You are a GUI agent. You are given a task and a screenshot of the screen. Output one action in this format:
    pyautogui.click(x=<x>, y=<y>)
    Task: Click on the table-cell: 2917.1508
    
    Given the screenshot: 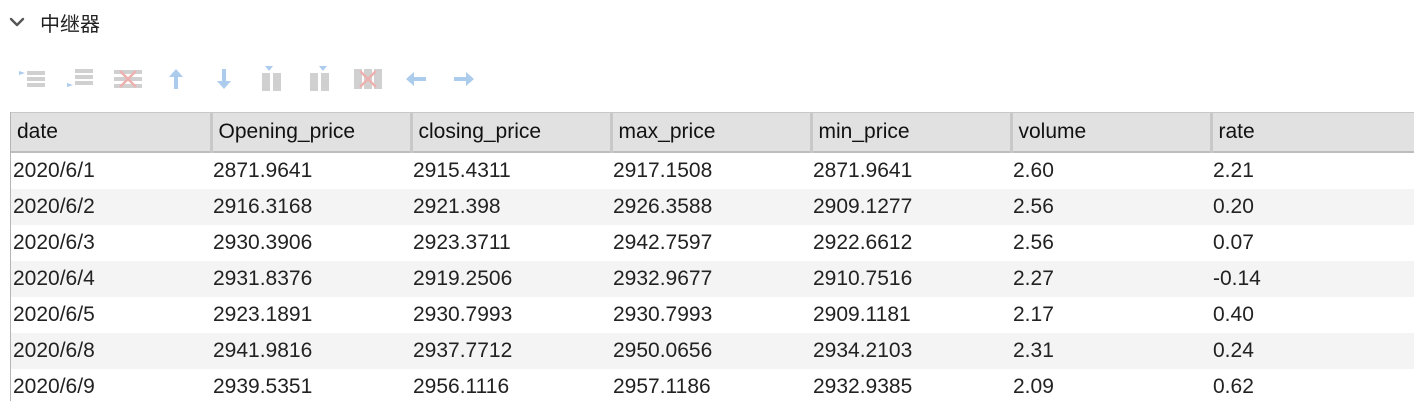 What is the action you would take?
    pyautogui.click(x=711, y=170)
    